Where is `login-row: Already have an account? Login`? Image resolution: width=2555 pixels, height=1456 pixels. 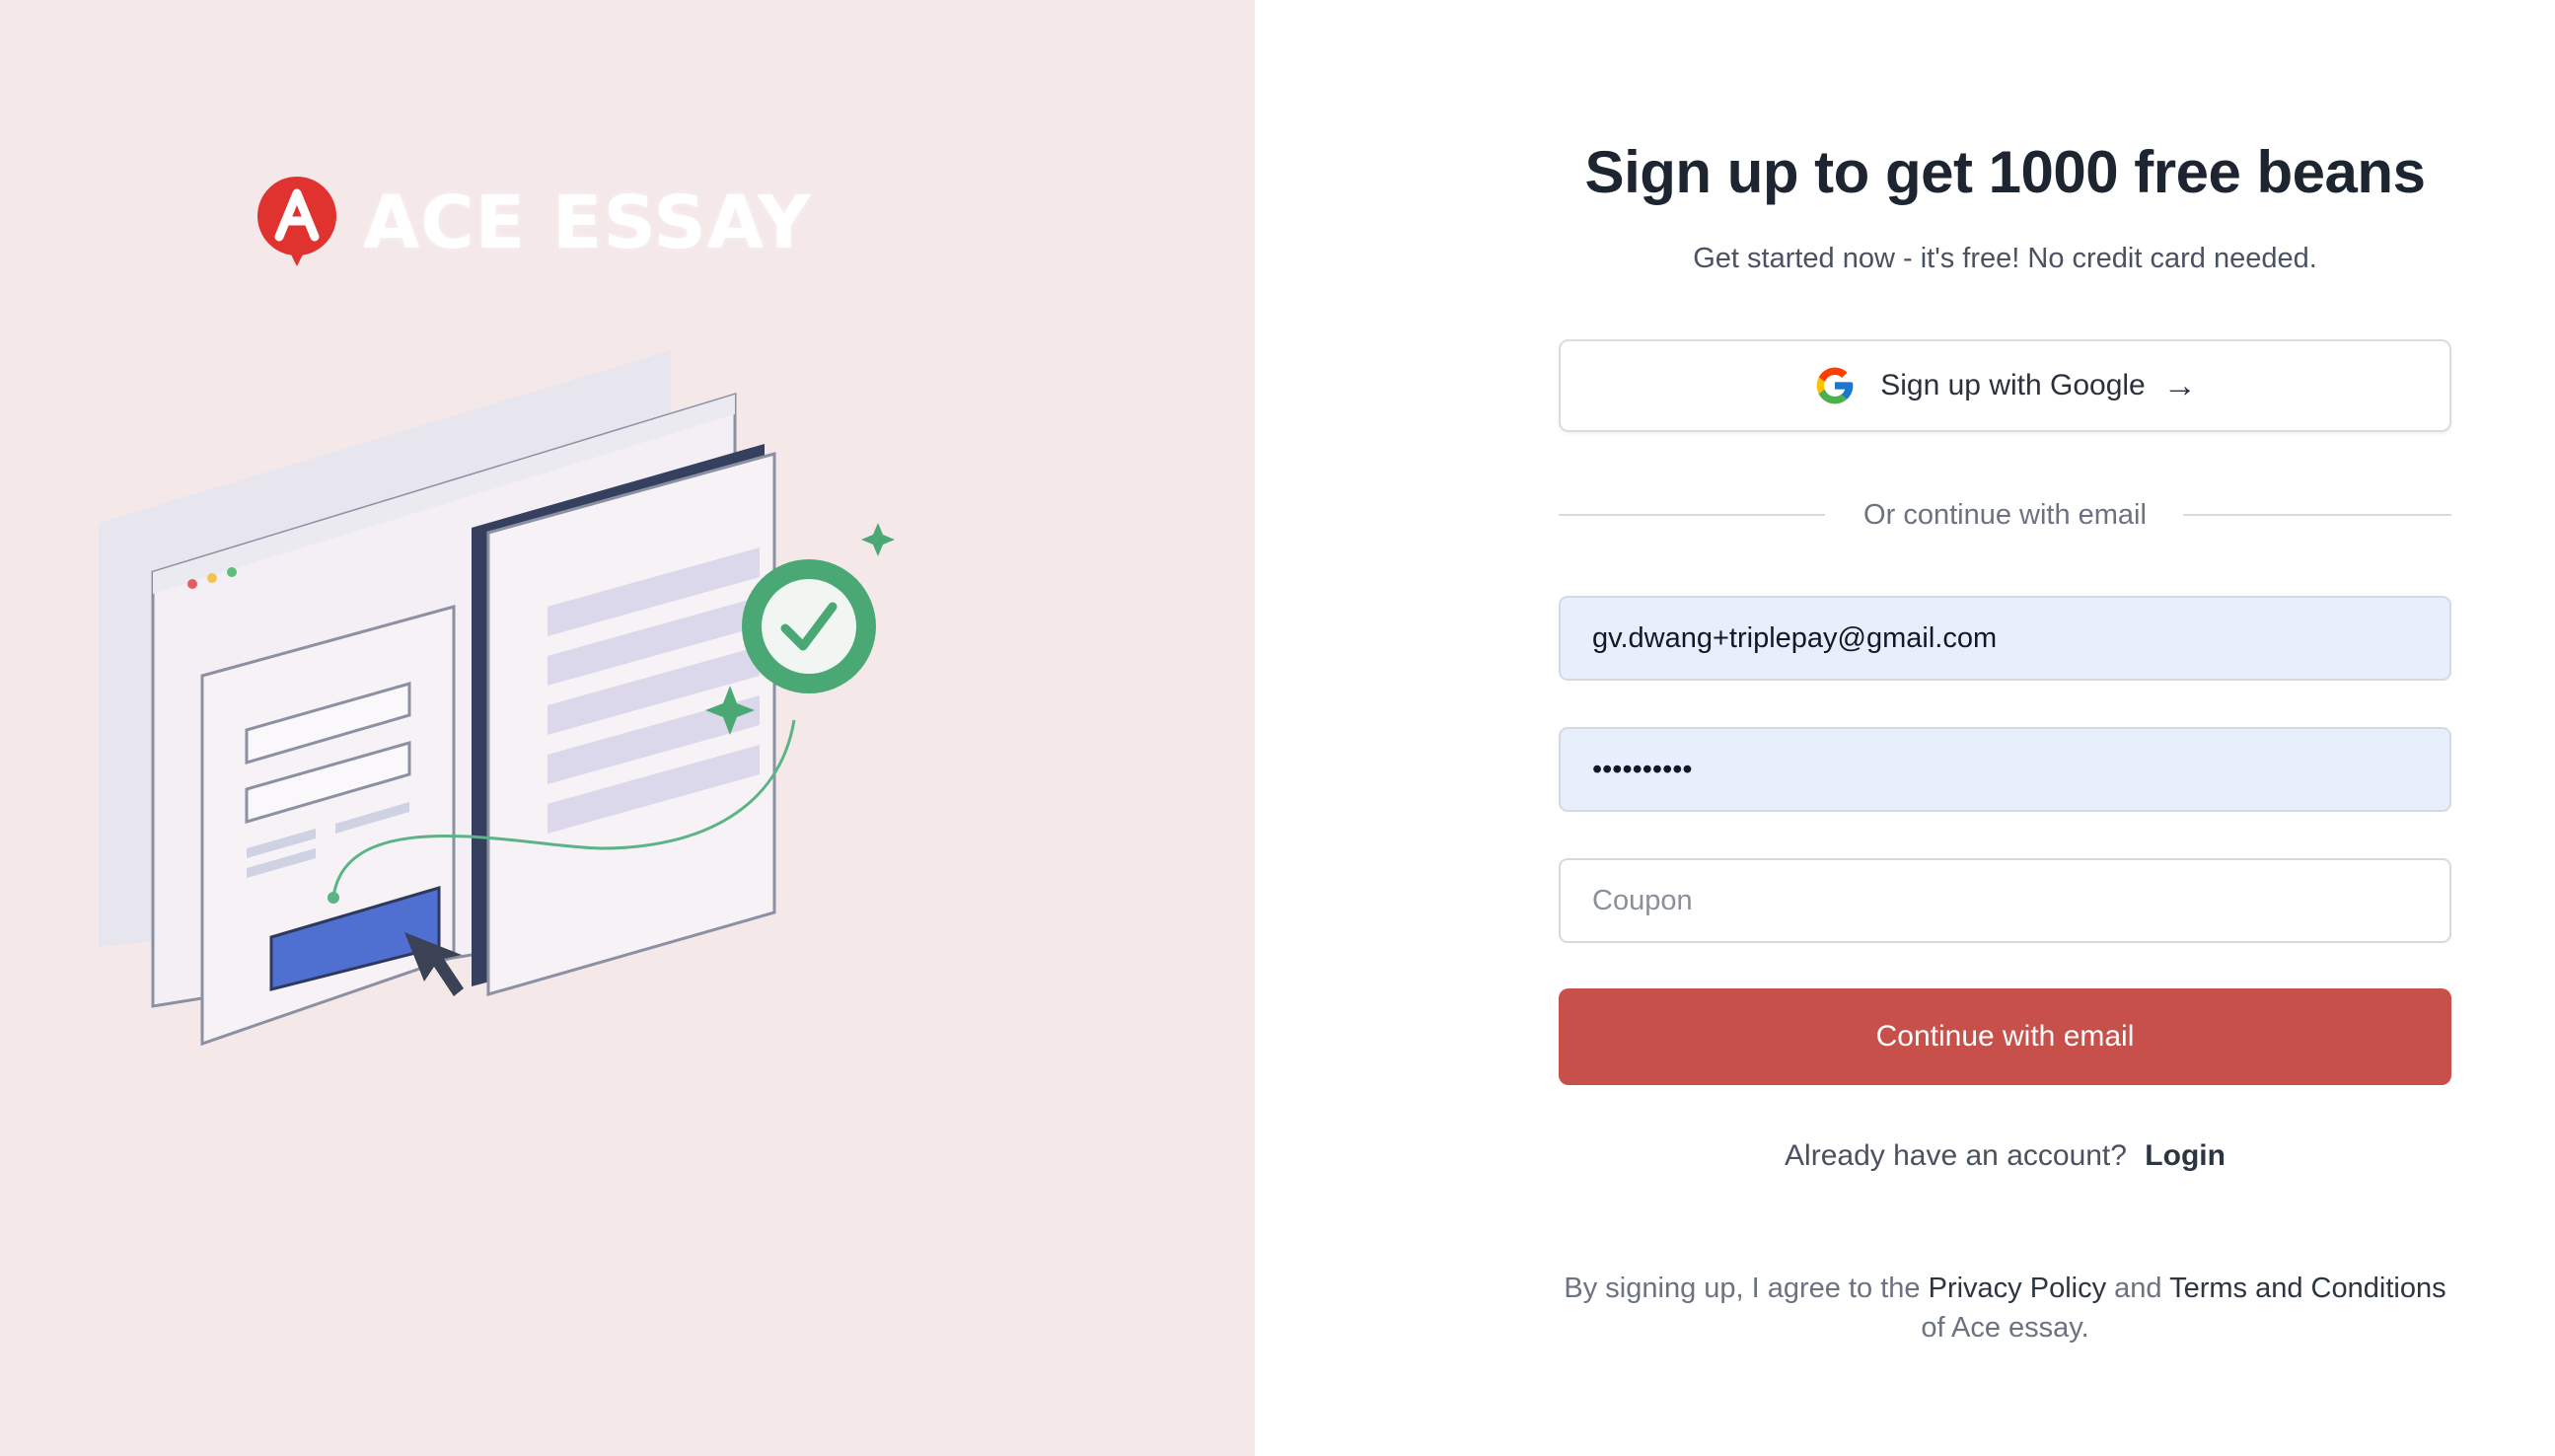
login-row: Already have an account? Login is located at coordinates (2005, 1156).